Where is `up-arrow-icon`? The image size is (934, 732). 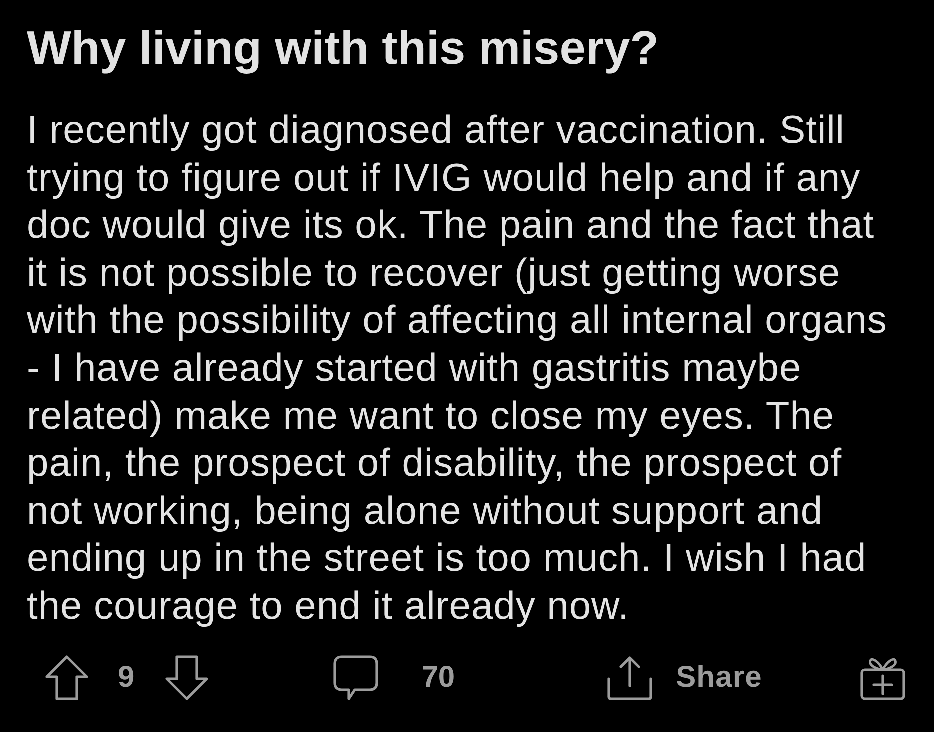 up-arrow-icon is located at coordinates (67, 677).